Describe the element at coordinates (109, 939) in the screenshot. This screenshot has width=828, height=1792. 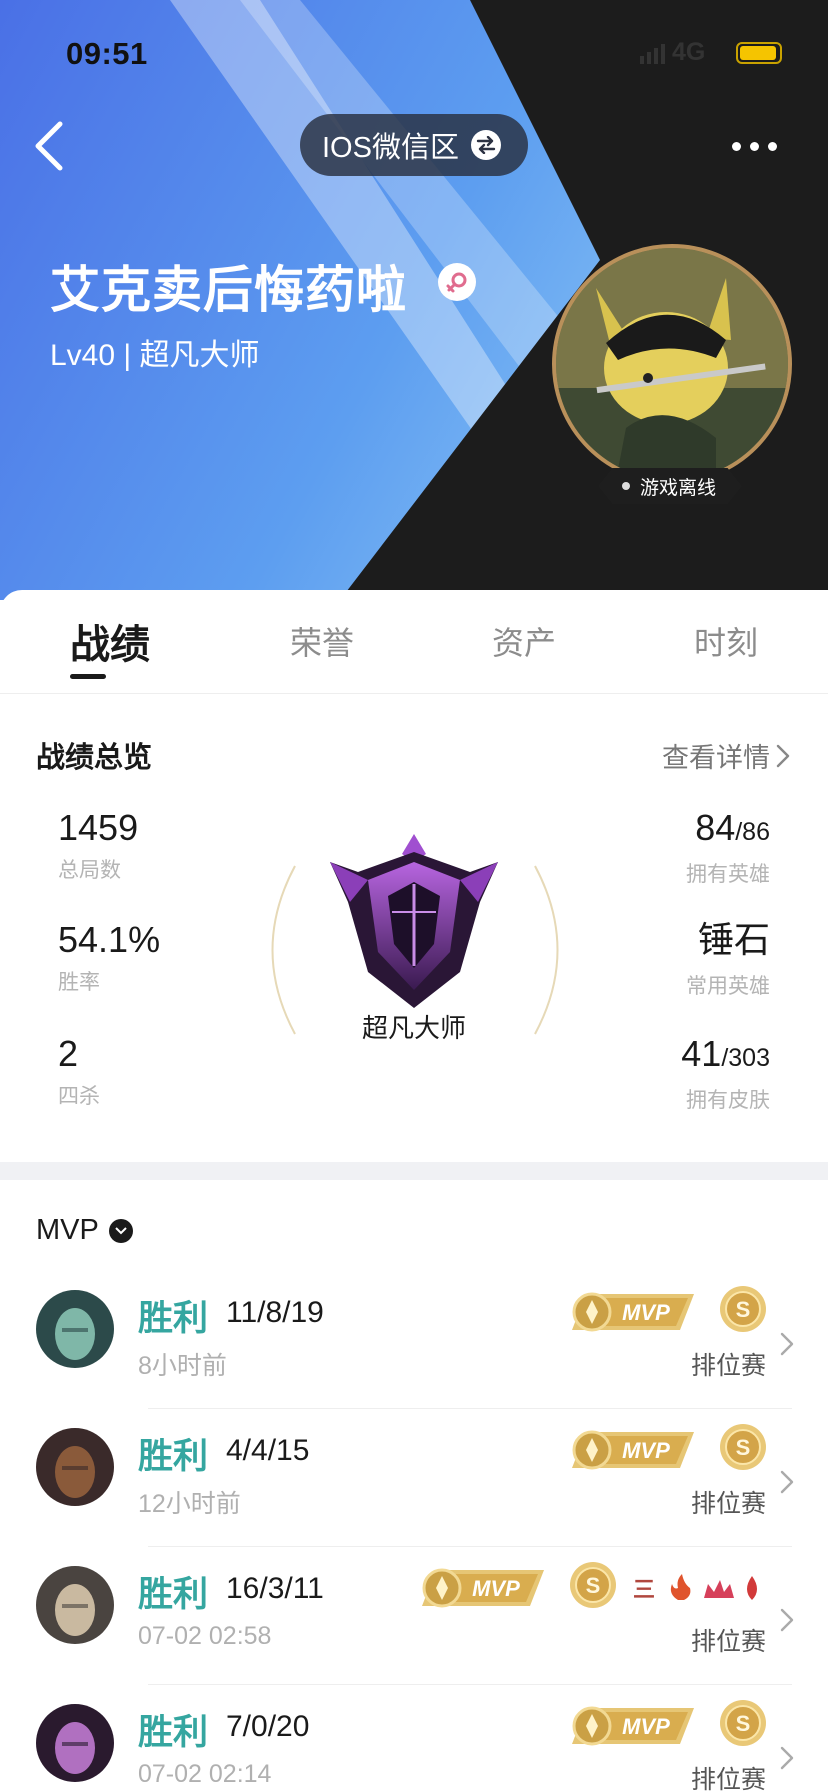
I see `stat-value: 54.1%` at that location.